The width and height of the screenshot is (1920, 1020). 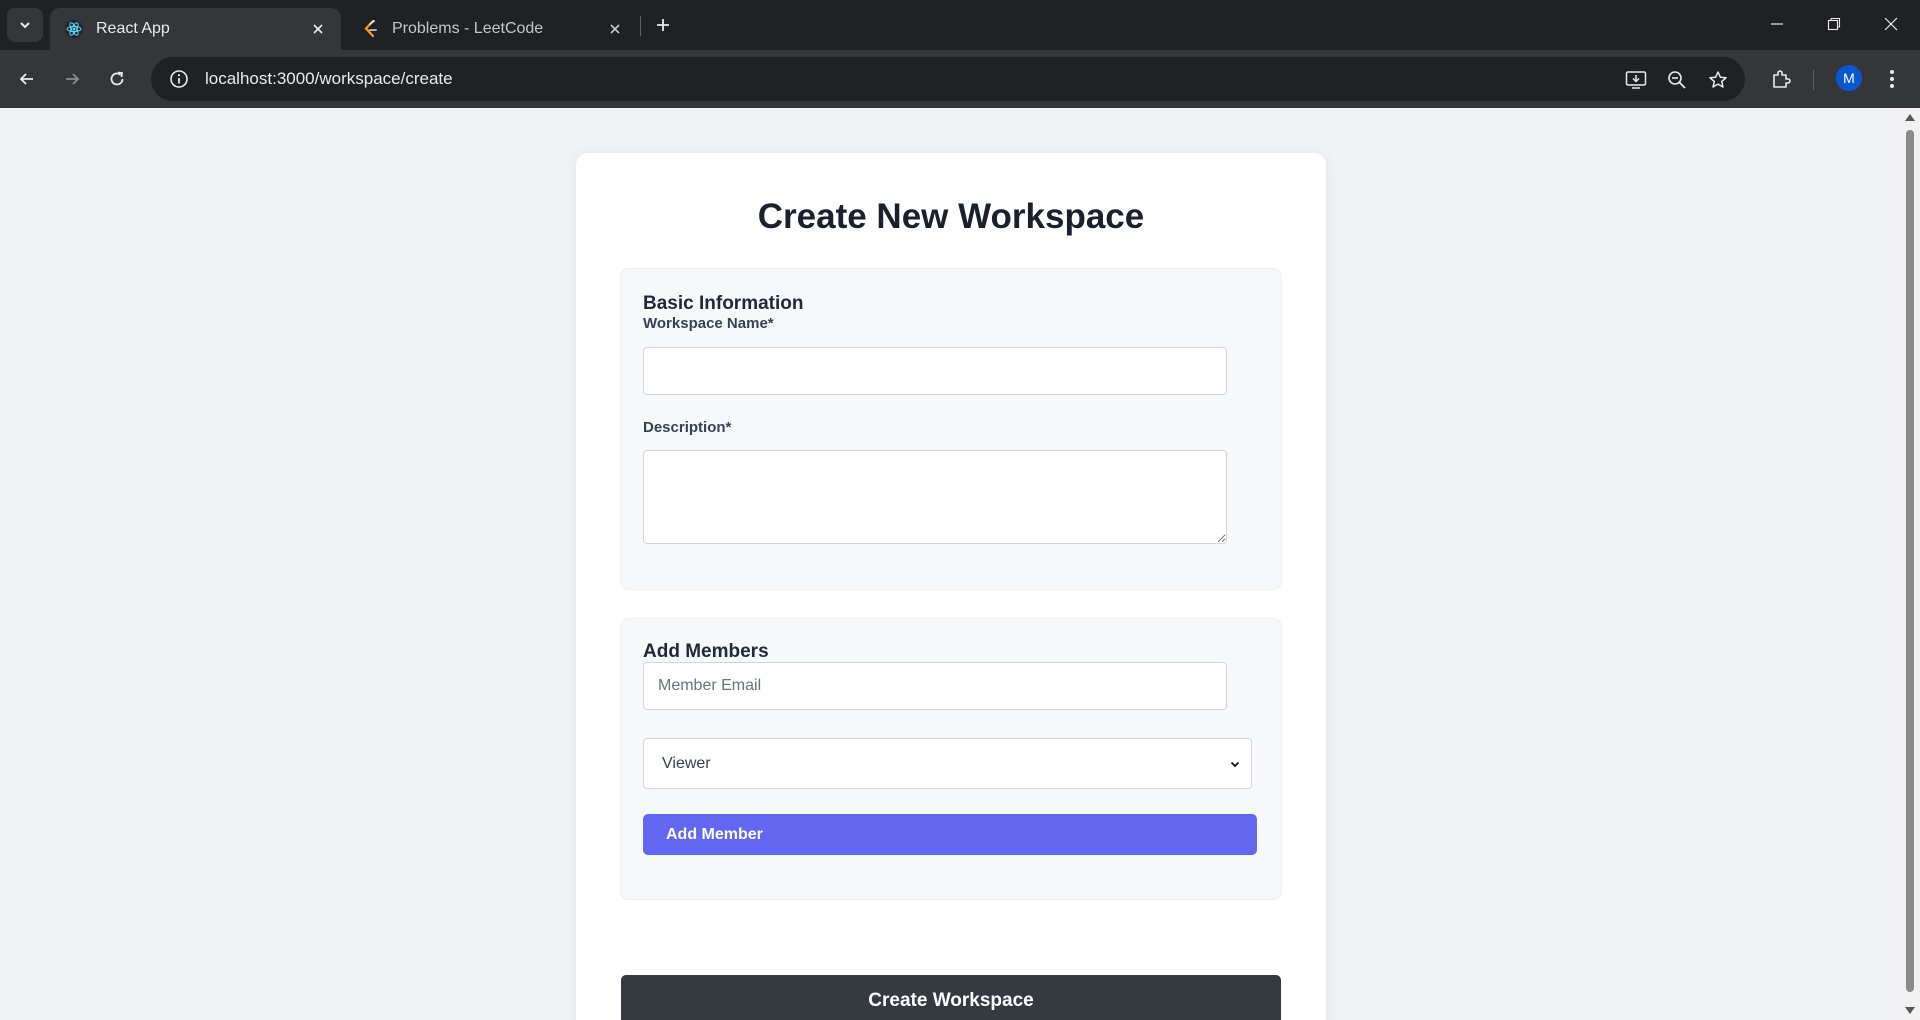 I want to click on tab-leetcode: Problems - LeetCode, so click(x=493, y=29).